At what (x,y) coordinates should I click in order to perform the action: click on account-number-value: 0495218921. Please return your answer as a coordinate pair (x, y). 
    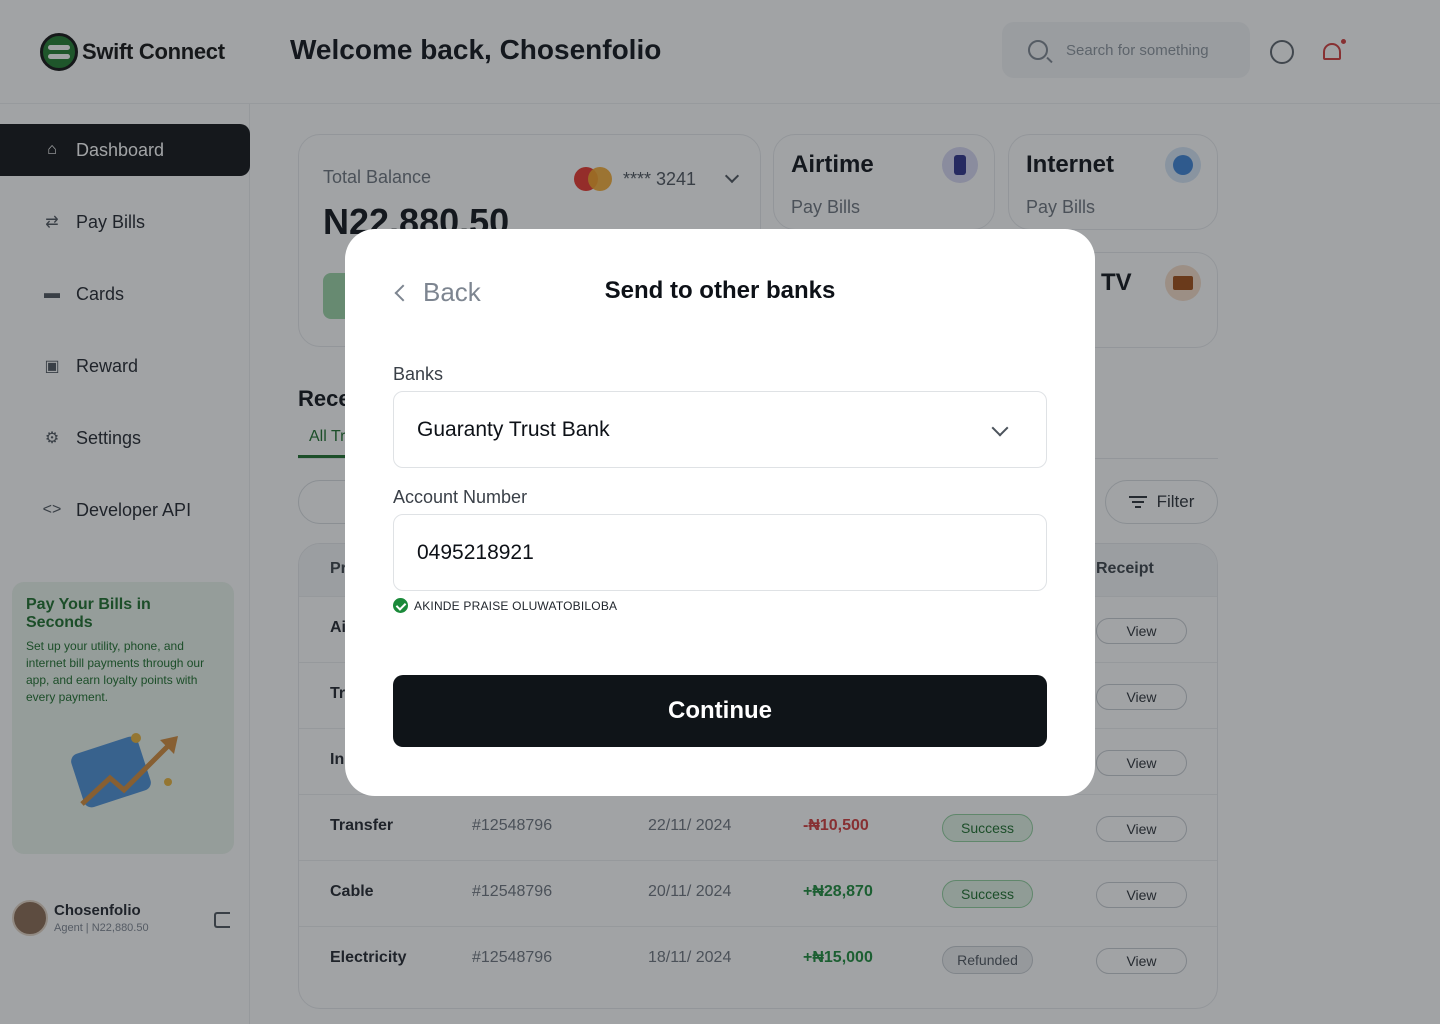
    Looking at the image, I should click on (475, 552).